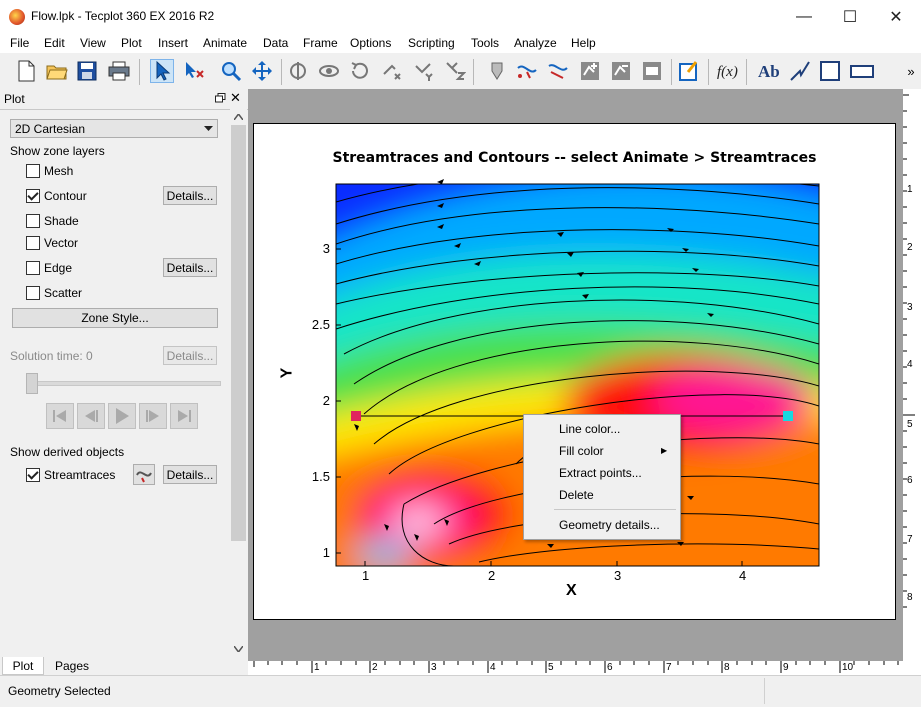 The width and height of the screenshot is (921, 707). I want to click on plot-type-select: 2D Cartesian, so click(114, 128).